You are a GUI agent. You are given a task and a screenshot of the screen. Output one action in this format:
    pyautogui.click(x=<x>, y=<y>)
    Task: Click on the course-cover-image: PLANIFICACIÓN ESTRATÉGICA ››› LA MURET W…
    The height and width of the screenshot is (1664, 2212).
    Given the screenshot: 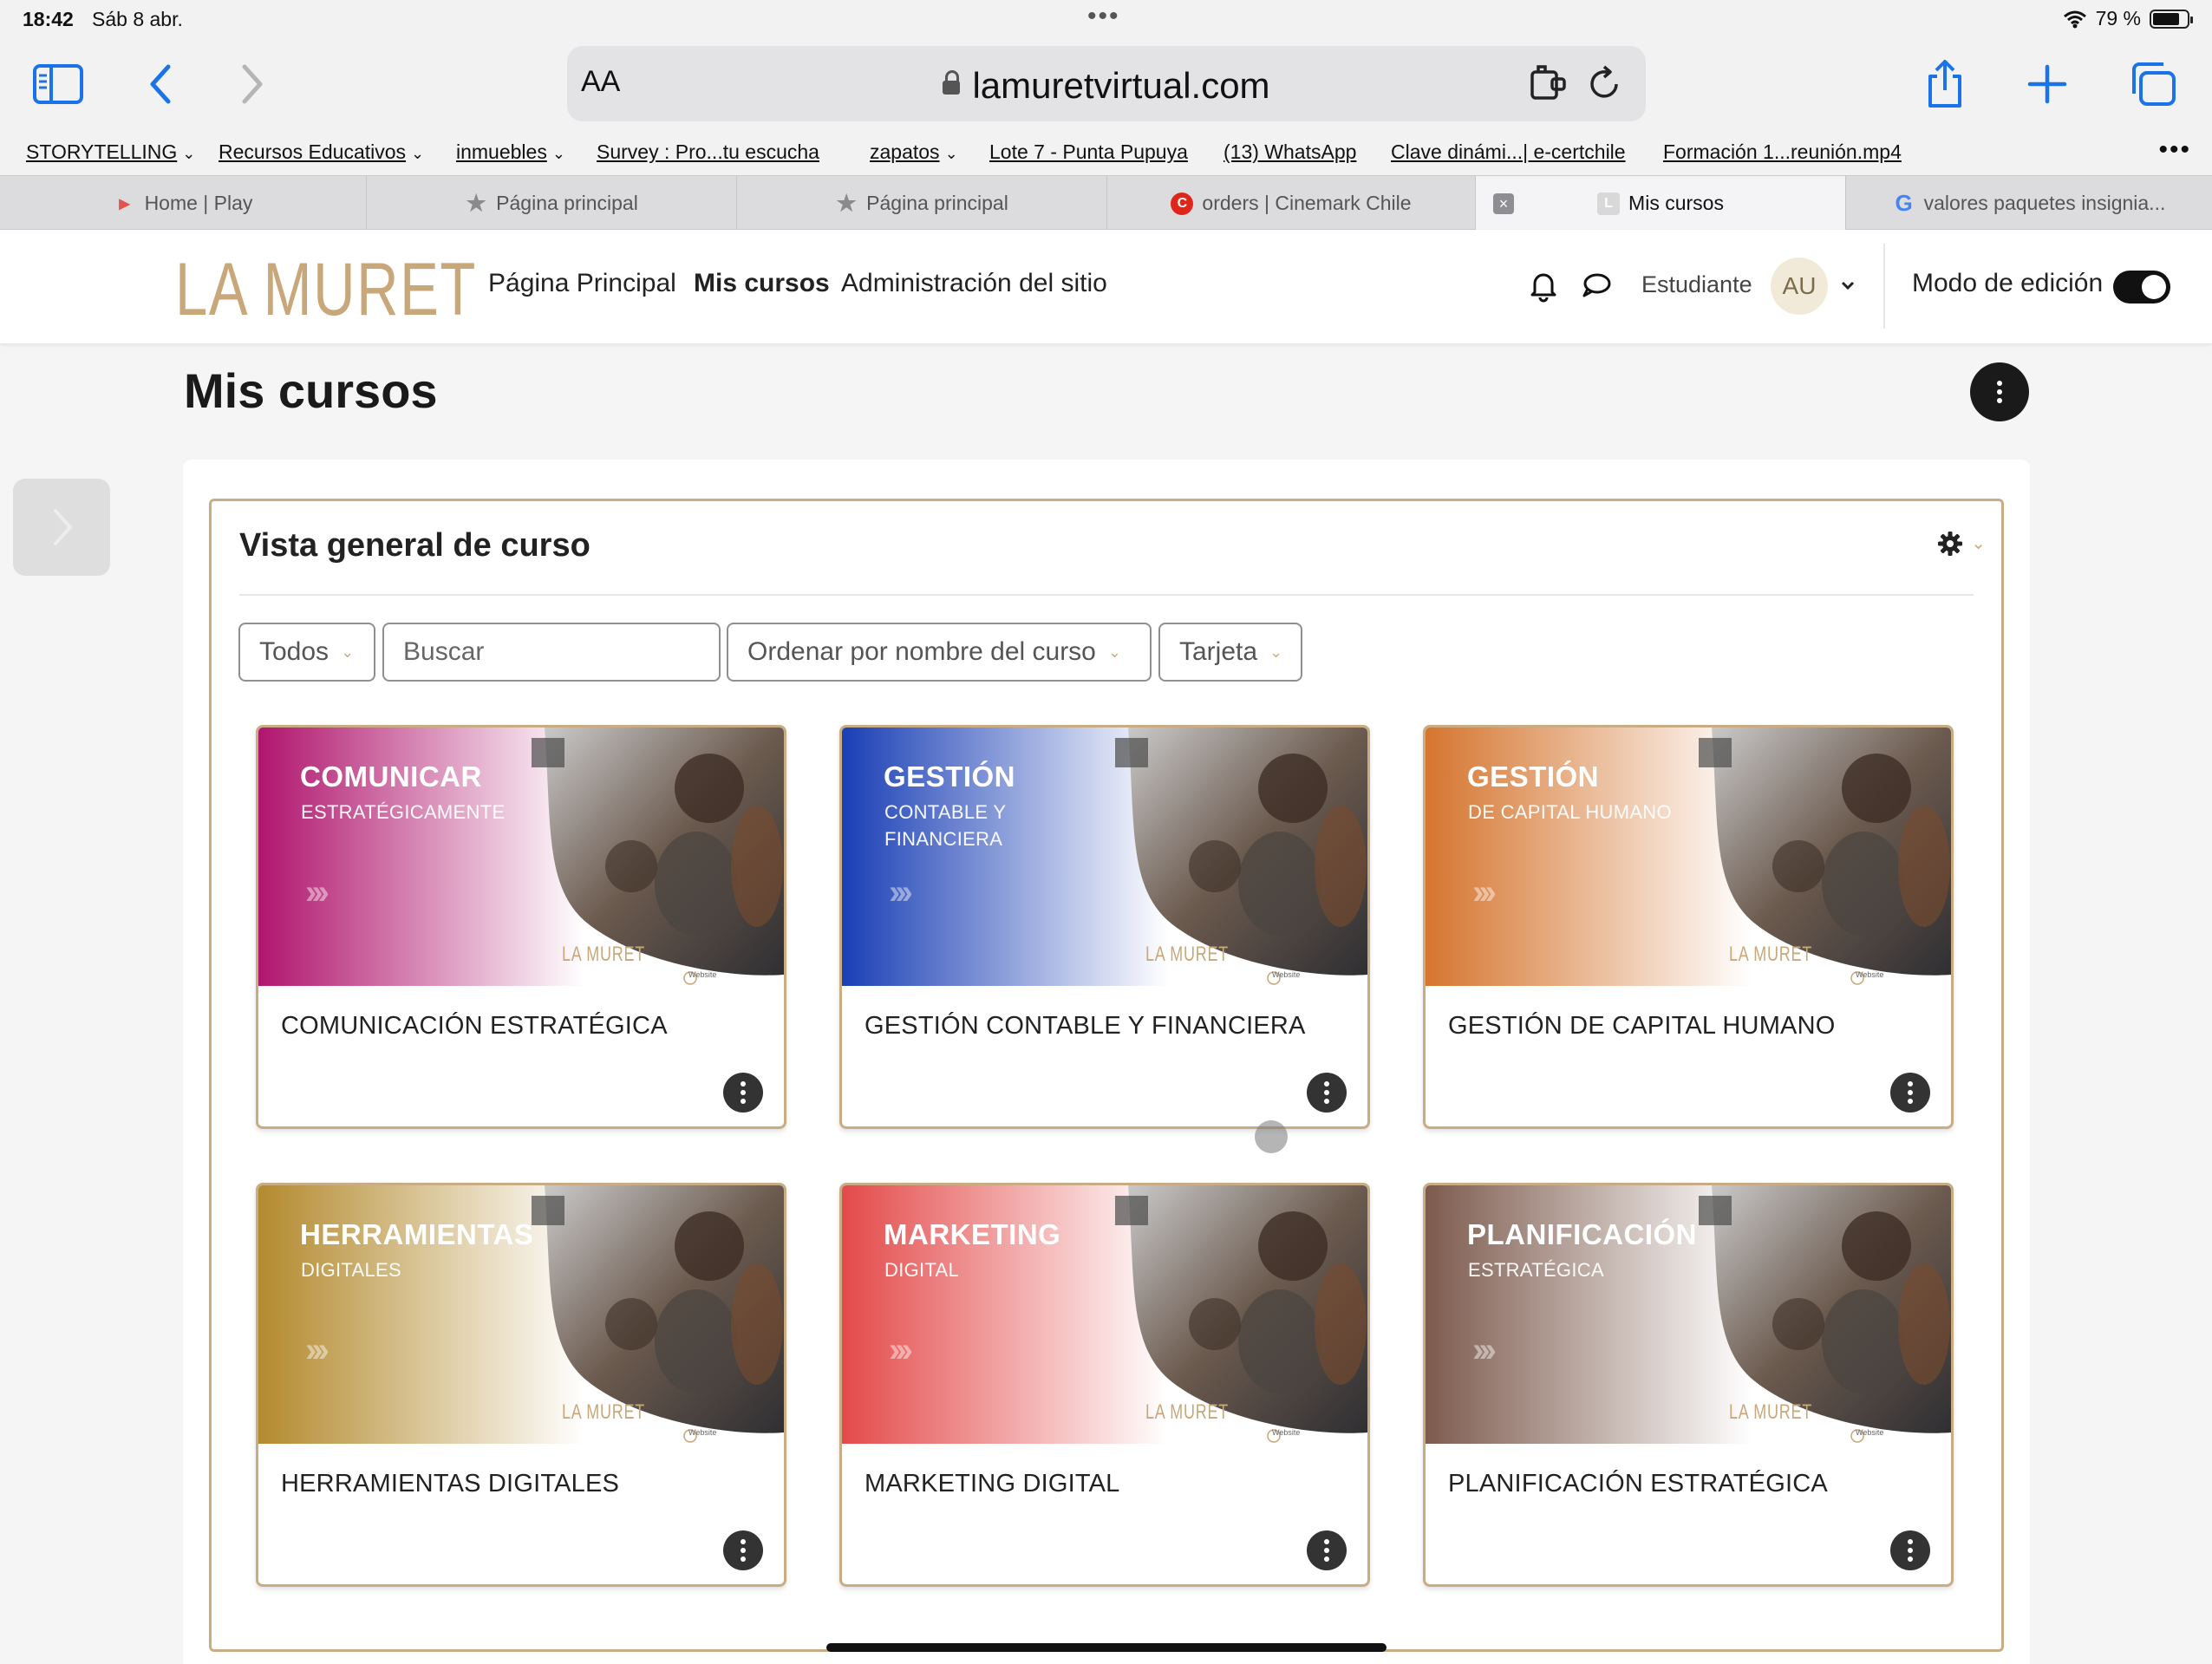 What is the action you would take?
    pyautogui.click(x=1688, y=1314)
    